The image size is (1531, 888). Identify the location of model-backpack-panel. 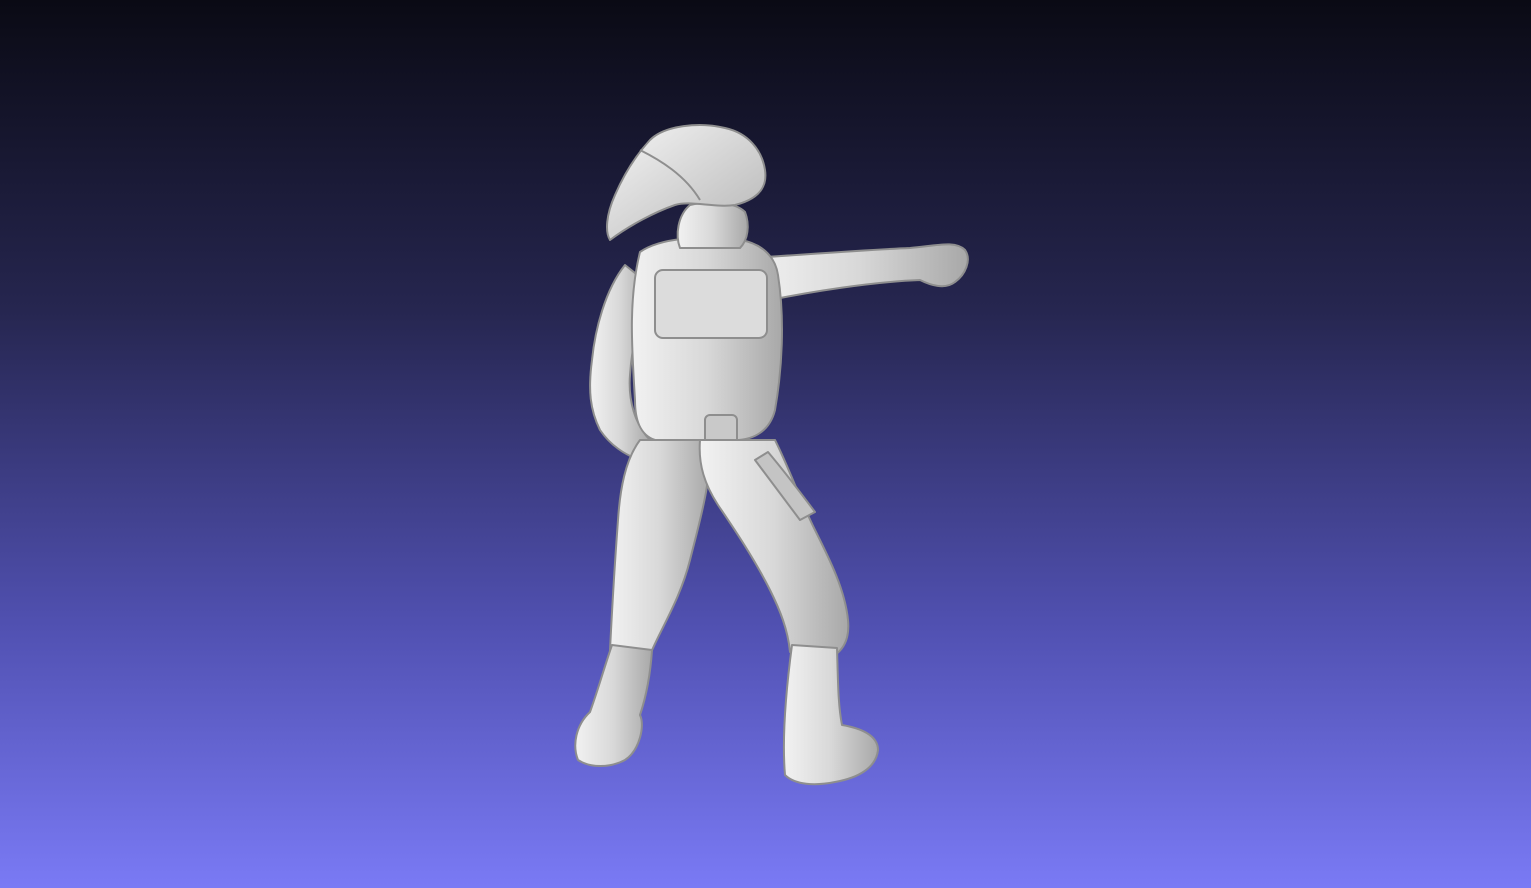
(711, 304).